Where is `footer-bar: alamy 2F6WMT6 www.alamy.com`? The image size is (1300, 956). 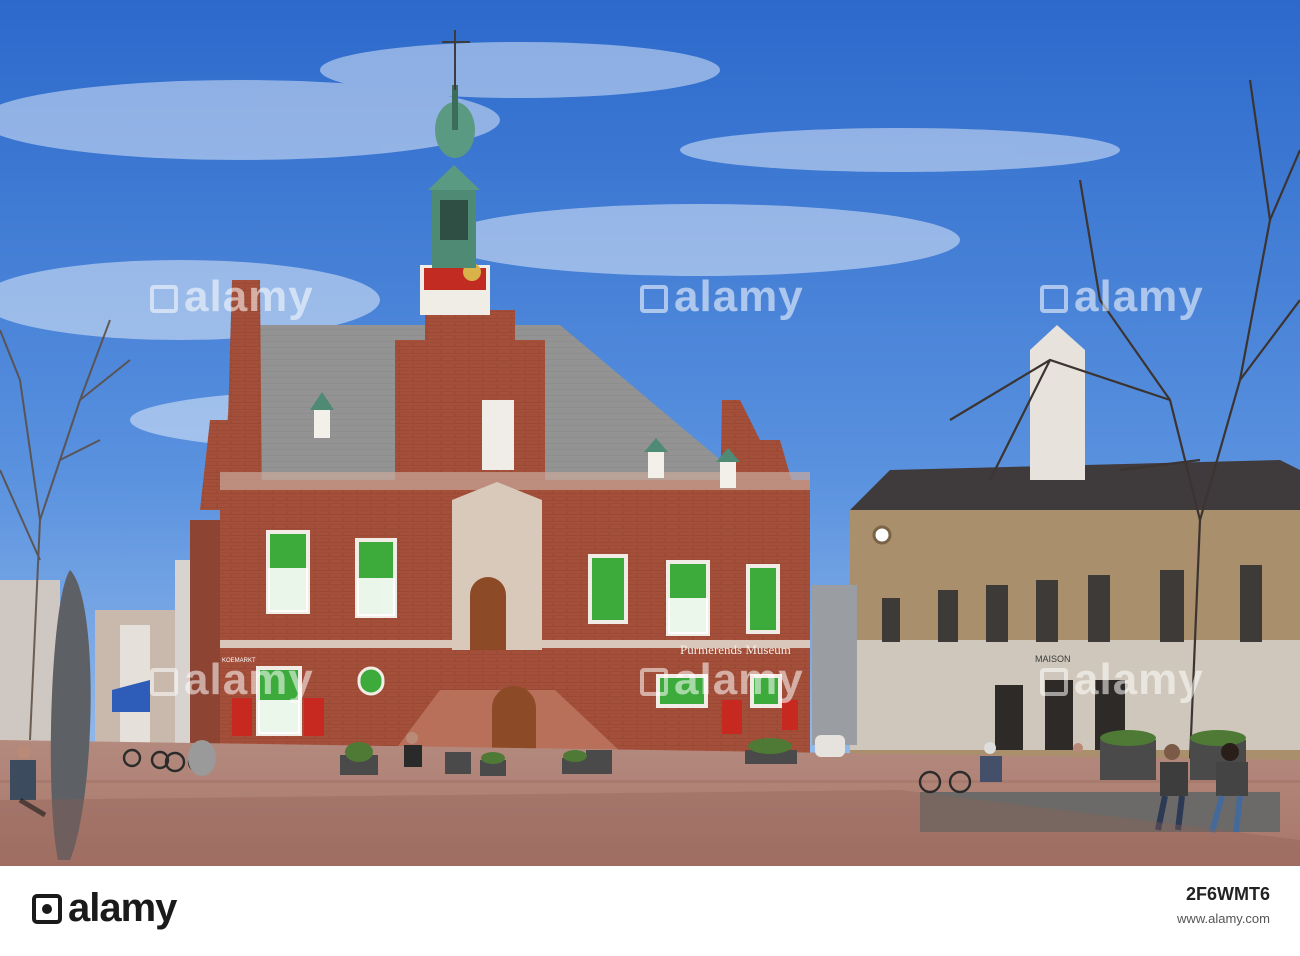
footer-bar: alamy 2F6WMT6 www.alamy.com is located at coordinates (650, 911).